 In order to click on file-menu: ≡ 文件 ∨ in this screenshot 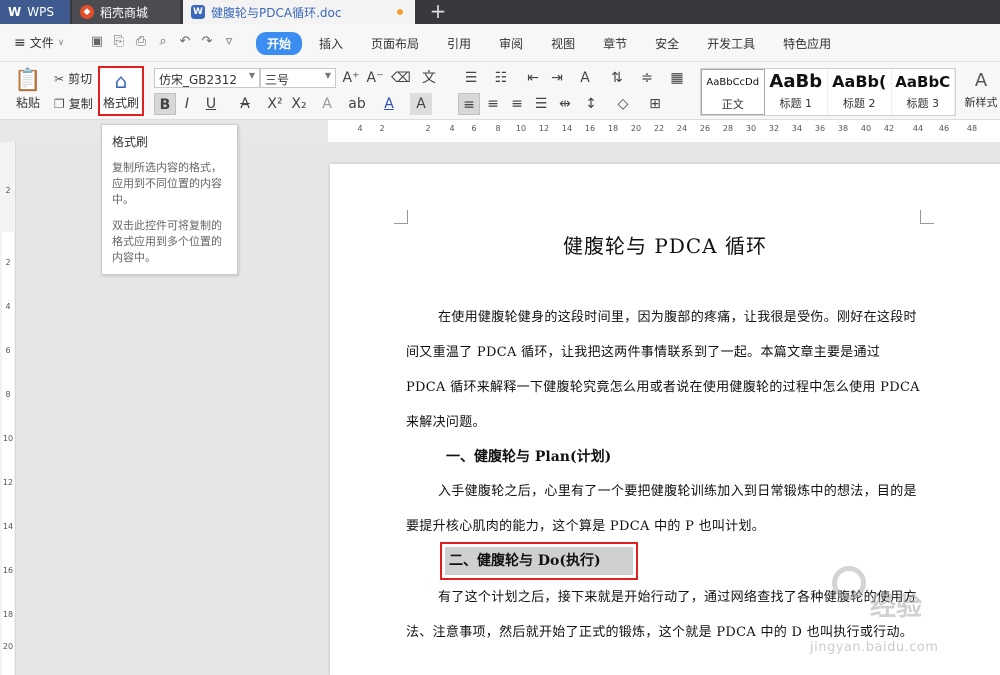, I will do `click(39, 42)`.